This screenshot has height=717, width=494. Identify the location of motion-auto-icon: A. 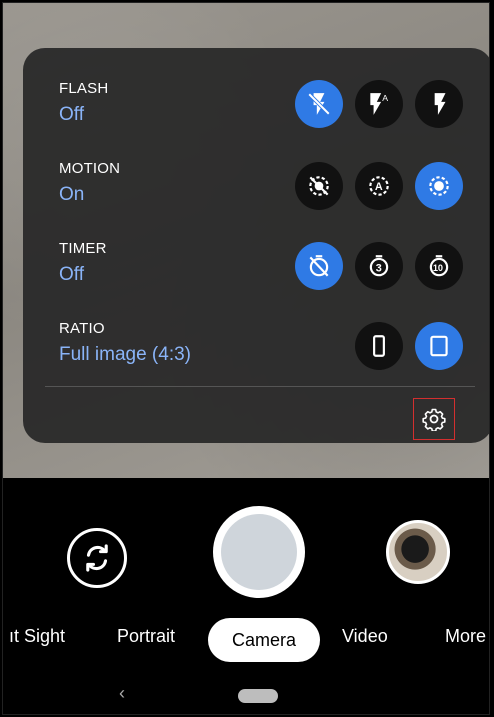
(379, 186).